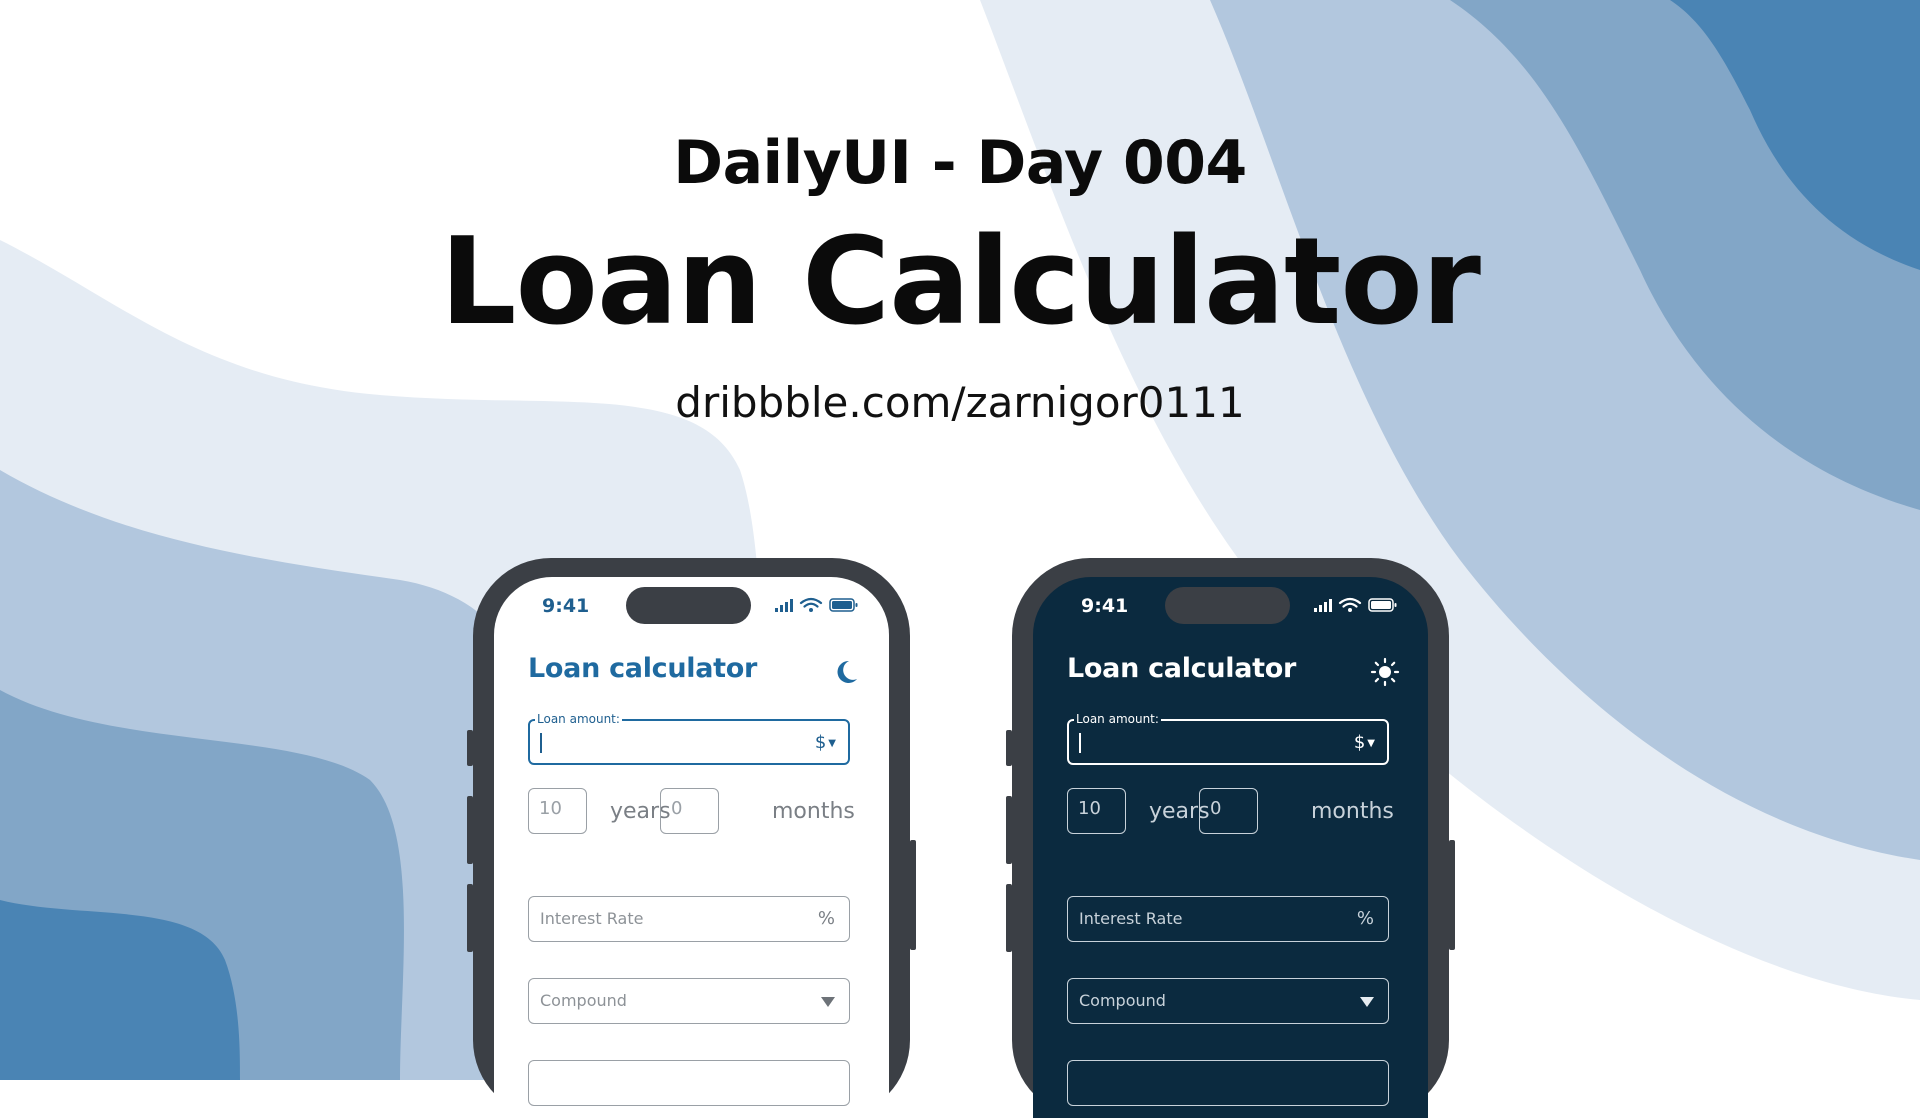 Image resolution: width=1920 pixels, height=1118 pixels. What do you see at coordinates (960, 402) in the screenshot?
I see `author-url: dribbble.com/zarnigor0111` at bounding box center [960, 402].